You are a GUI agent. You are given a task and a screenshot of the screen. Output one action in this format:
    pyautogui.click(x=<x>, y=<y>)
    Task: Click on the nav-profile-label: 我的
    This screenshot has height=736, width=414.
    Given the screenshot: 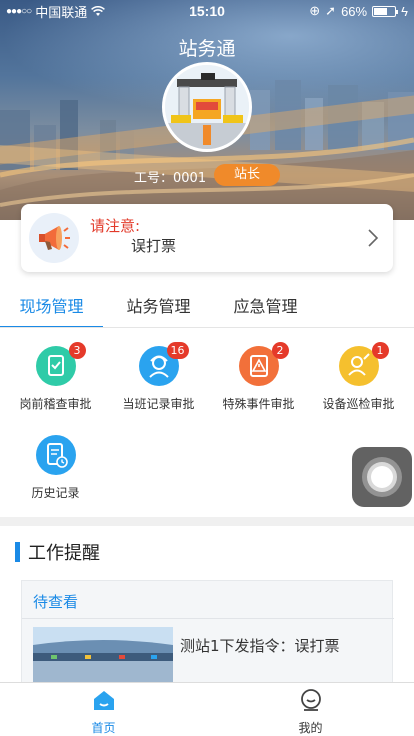 What is the action you would take?
    pyautogui.click(x=310, y=728)
    